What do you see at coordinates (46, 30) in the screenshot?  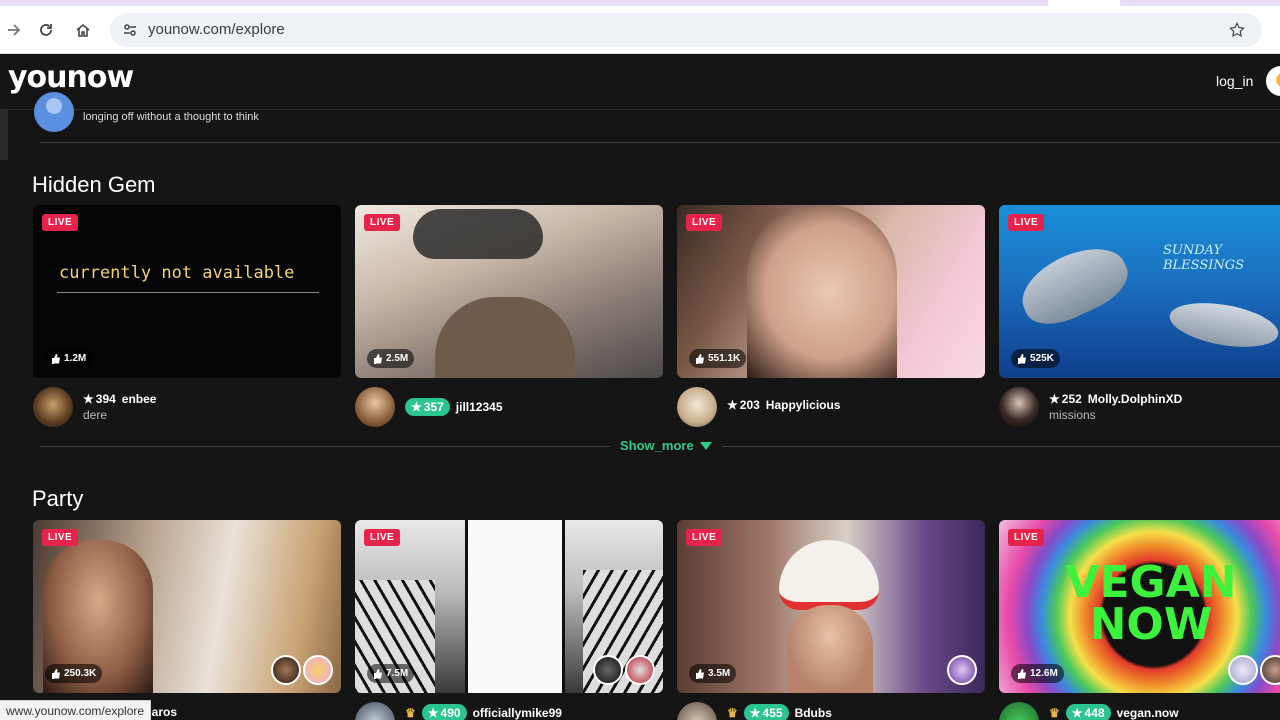 I see `reload-icon` at bounding box center [46, 30].